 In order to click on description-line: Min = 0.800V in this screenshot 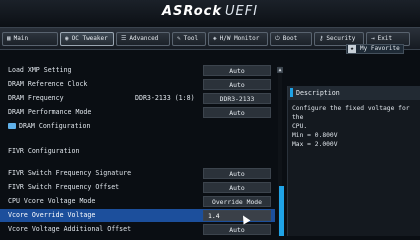, I will do `click(315, 135)`.